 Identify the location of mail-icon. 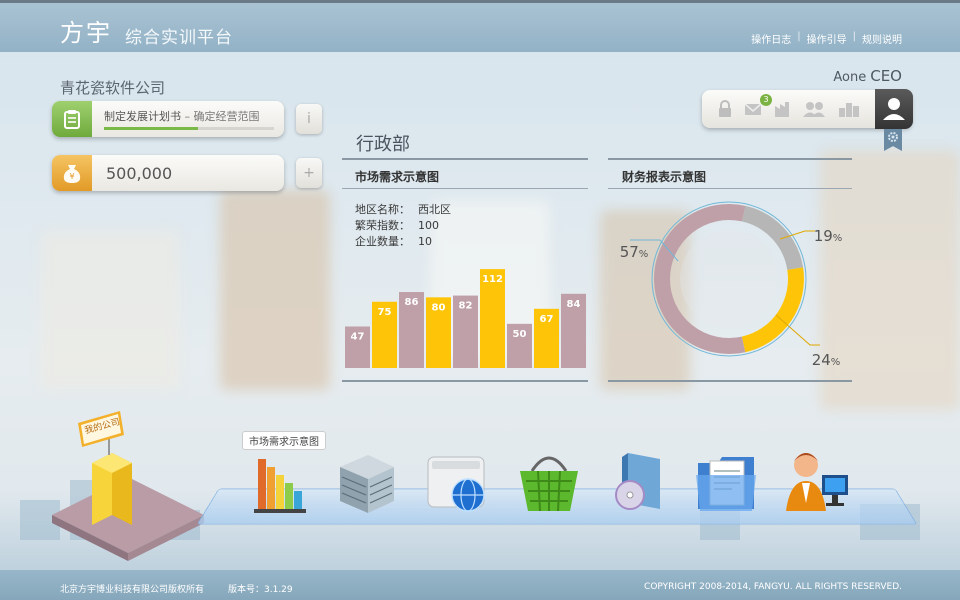
(753, 109).